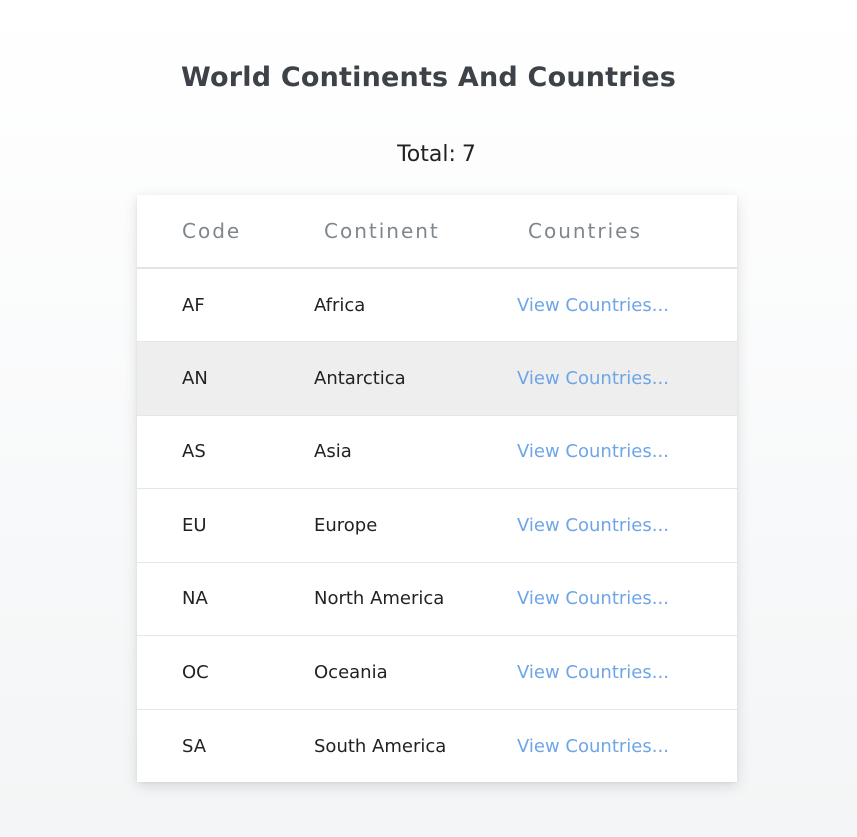 This screenshot has height=837, width=857. Describe the element at coordinates (428, 77) in the screenshot. I see `page-title: World Continents And Countries` at that location.